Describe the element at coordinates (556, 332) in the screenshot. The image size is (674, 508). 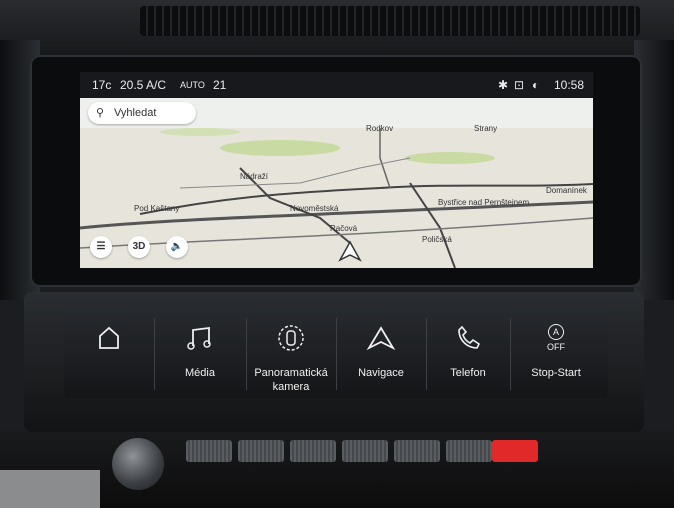
I see `stop-start-state: A` at that location.